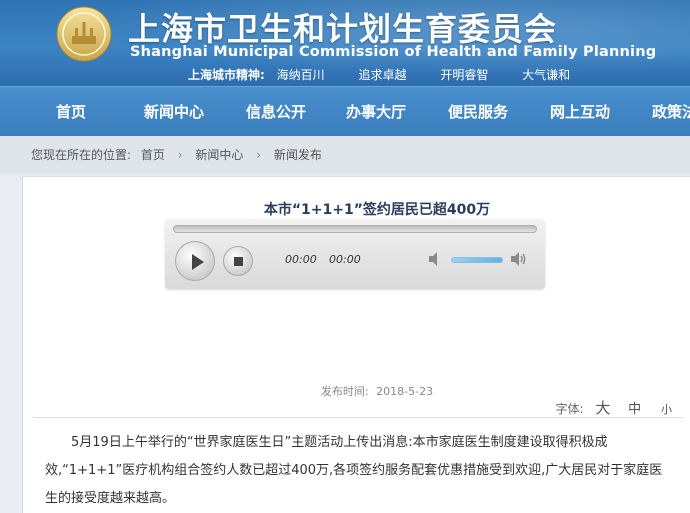  I want to click on publish-label: 发布时间:, so click(344, 391).